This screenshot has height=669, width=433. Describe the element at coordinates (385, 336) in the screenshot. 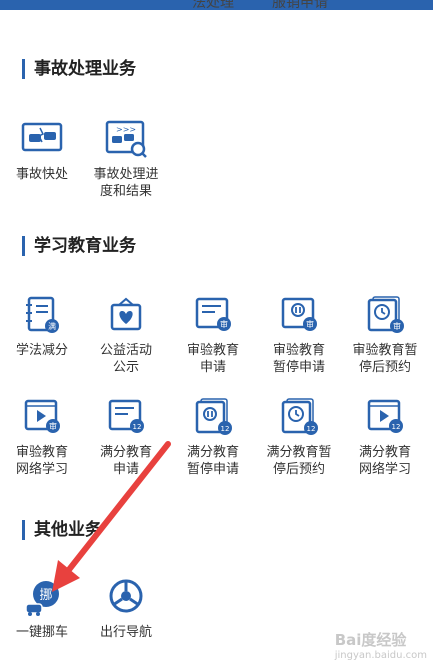

I see `item-edu-audit-reserve: 审 审验教育暂 停后预约` at that location.